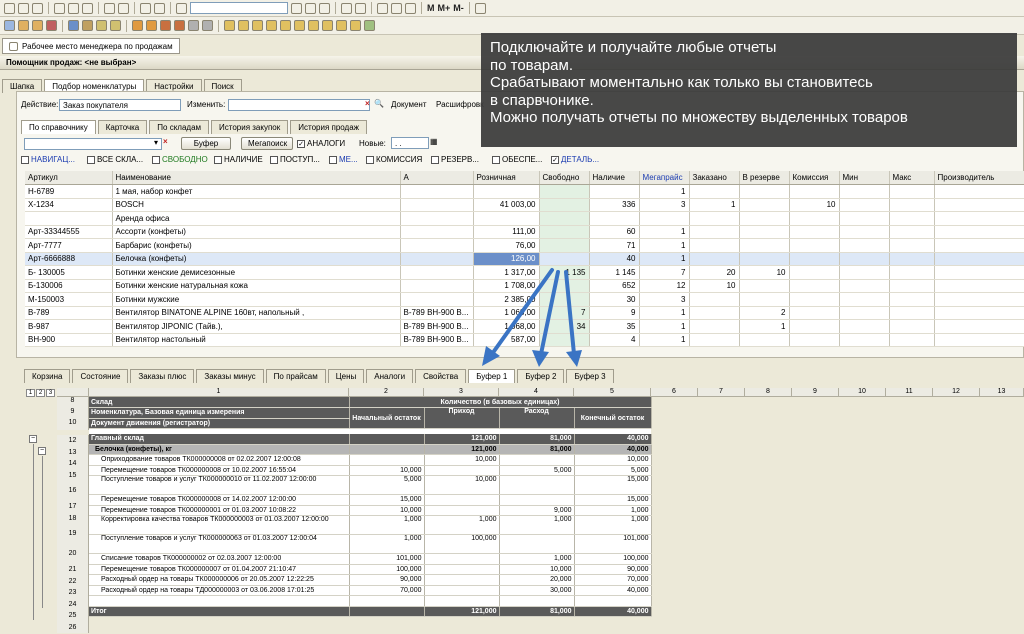  I want to click on help-icon, so click(346, 8).